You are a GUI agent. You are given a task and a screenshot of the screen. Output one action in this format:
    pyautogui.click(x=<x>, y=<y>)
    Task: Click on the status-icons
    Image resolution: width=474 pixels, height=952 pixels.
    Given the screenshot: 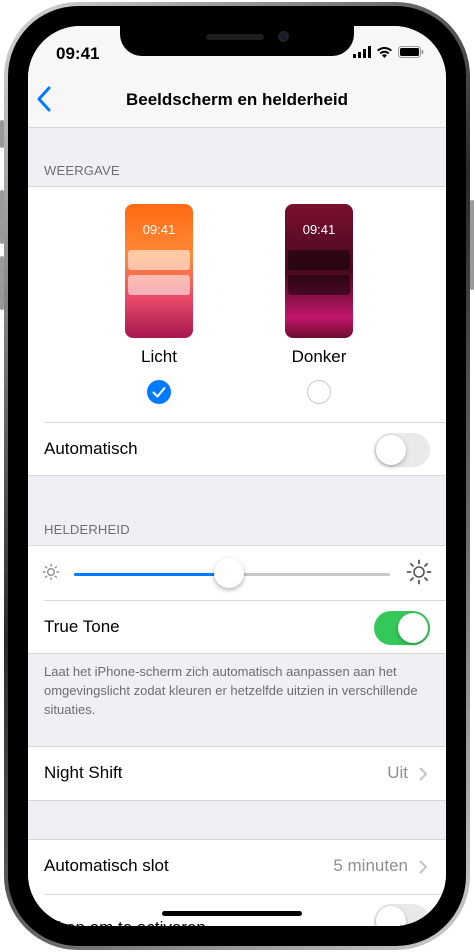 What is the action you would take?
    pyautogui.click(x=388, y=52)
    